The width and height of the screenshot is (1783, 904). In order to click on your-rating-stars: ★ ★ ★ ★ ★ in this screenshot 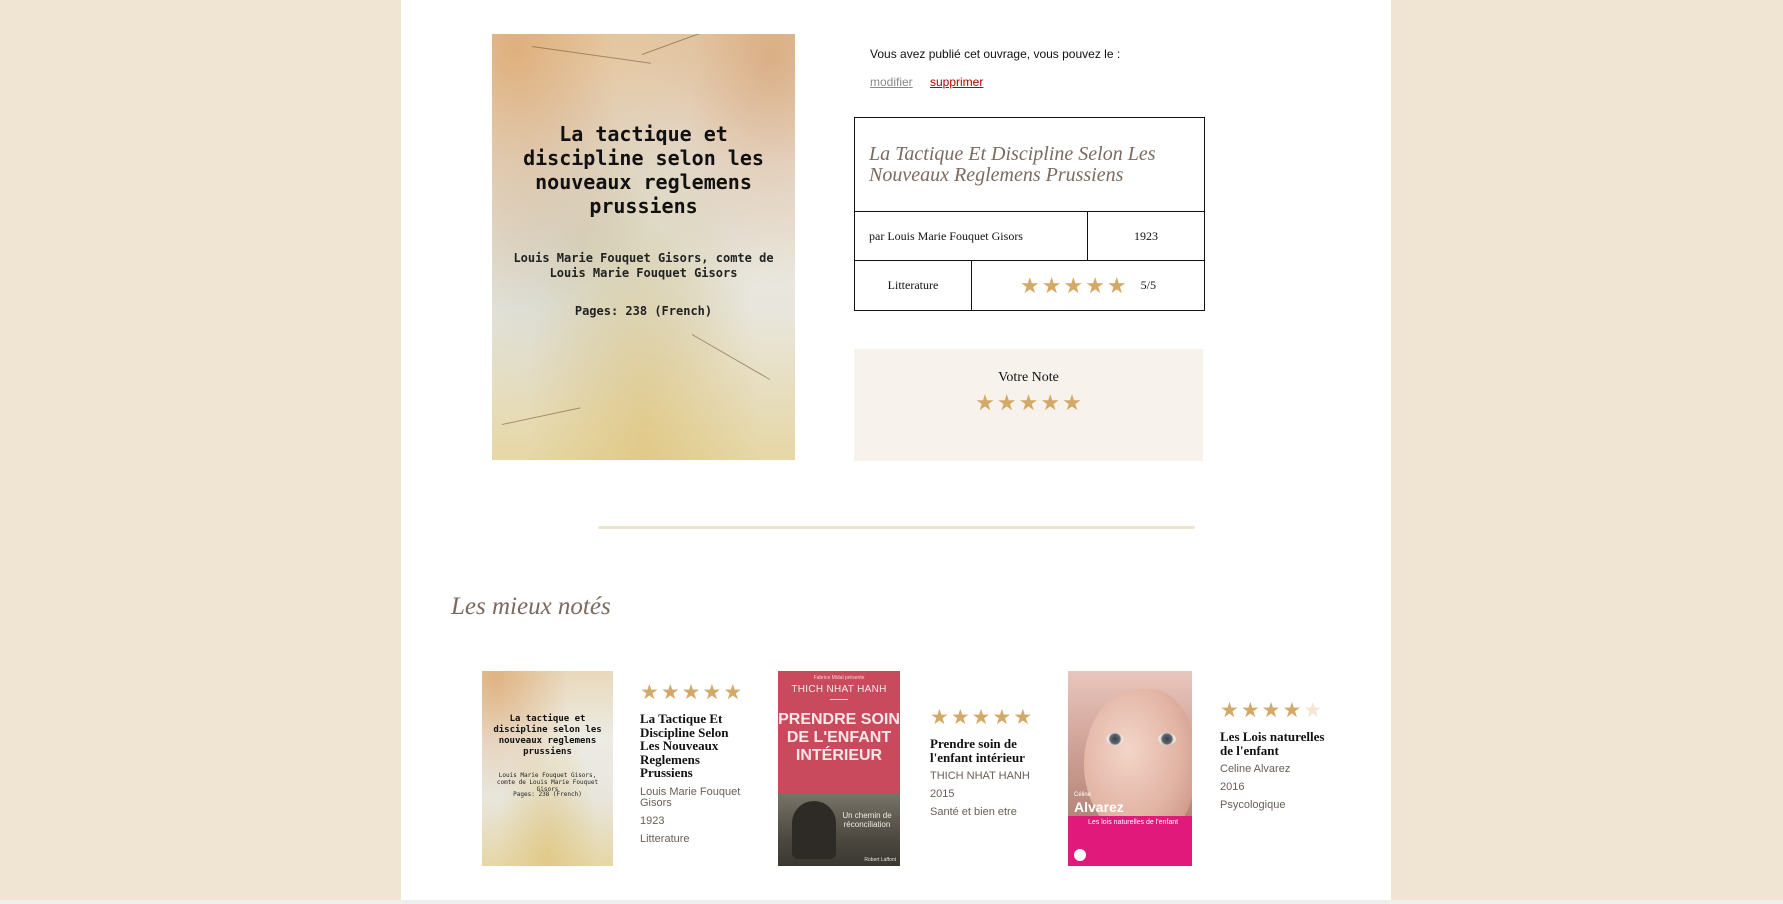, I will do `click(1028, 403)`.